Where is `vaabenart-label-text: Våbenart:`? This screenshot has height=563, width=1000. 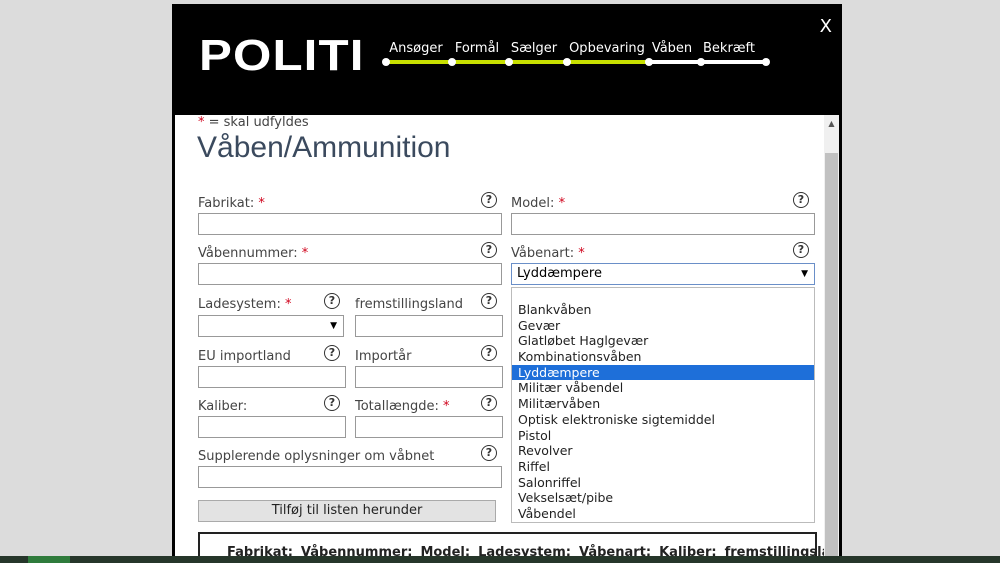
vaabenart-label-text: Våbenart: is located at coordinates (543, 253).